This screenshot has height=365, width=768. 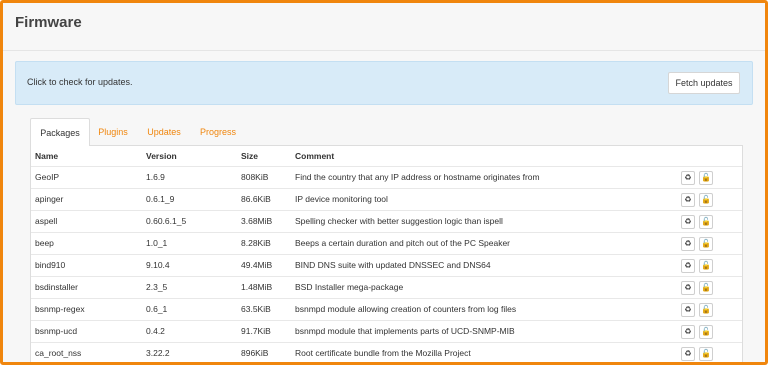 What do you see at coordinates (56, 287) in the screenshot?
I see `package-name: bsdinstaller` at bounding box center [56, 287].